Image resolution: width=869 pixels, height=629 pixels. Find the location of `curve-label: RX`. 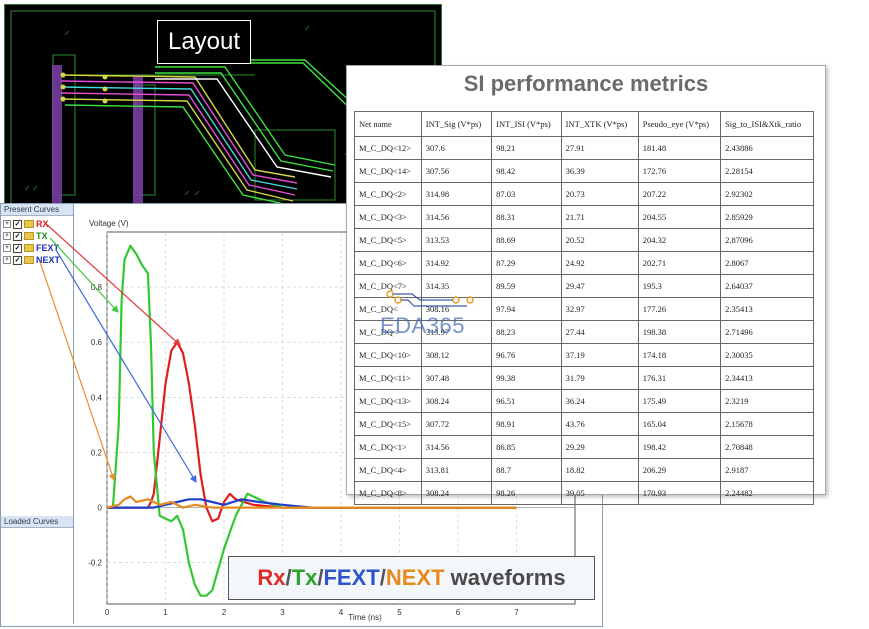

curve-label: RX is located at coordinates (42, 224).